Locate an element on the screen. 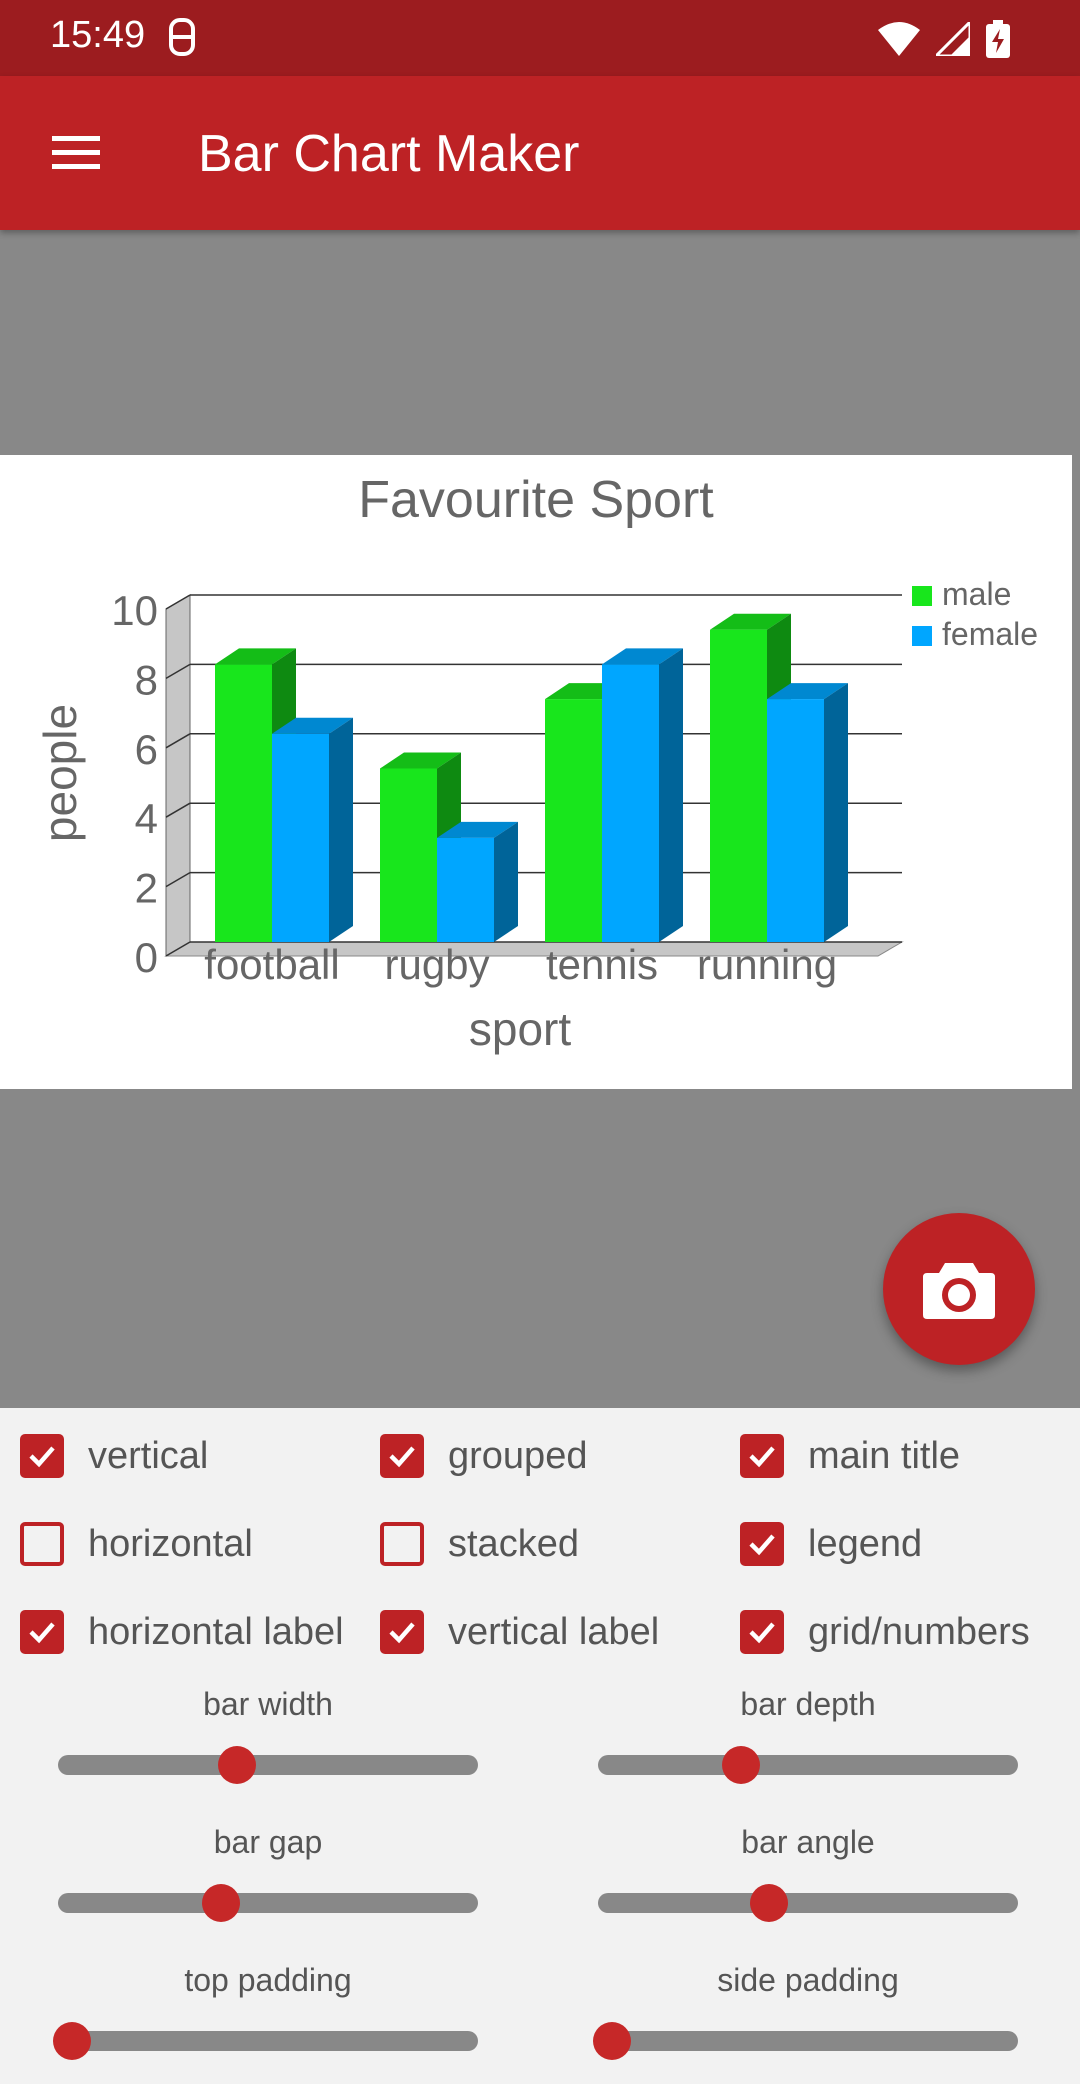 The image size is (1080, 2084). checkbox-label: legend is located at coordinates (865, 1543).